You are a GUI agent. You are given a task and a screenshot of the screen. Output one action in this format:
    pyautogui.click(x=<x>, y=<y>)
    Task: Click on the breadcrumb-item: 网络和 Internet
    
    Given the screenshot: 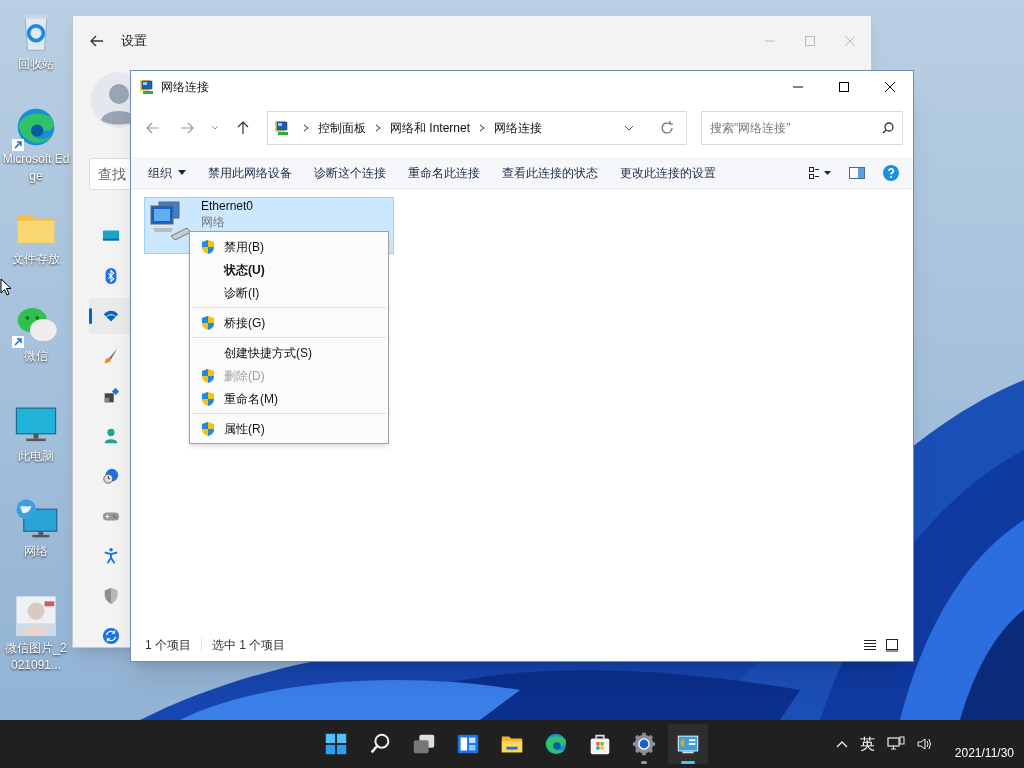 What is the action you would take?
    pyautogui.click(x=430, y=128)
    